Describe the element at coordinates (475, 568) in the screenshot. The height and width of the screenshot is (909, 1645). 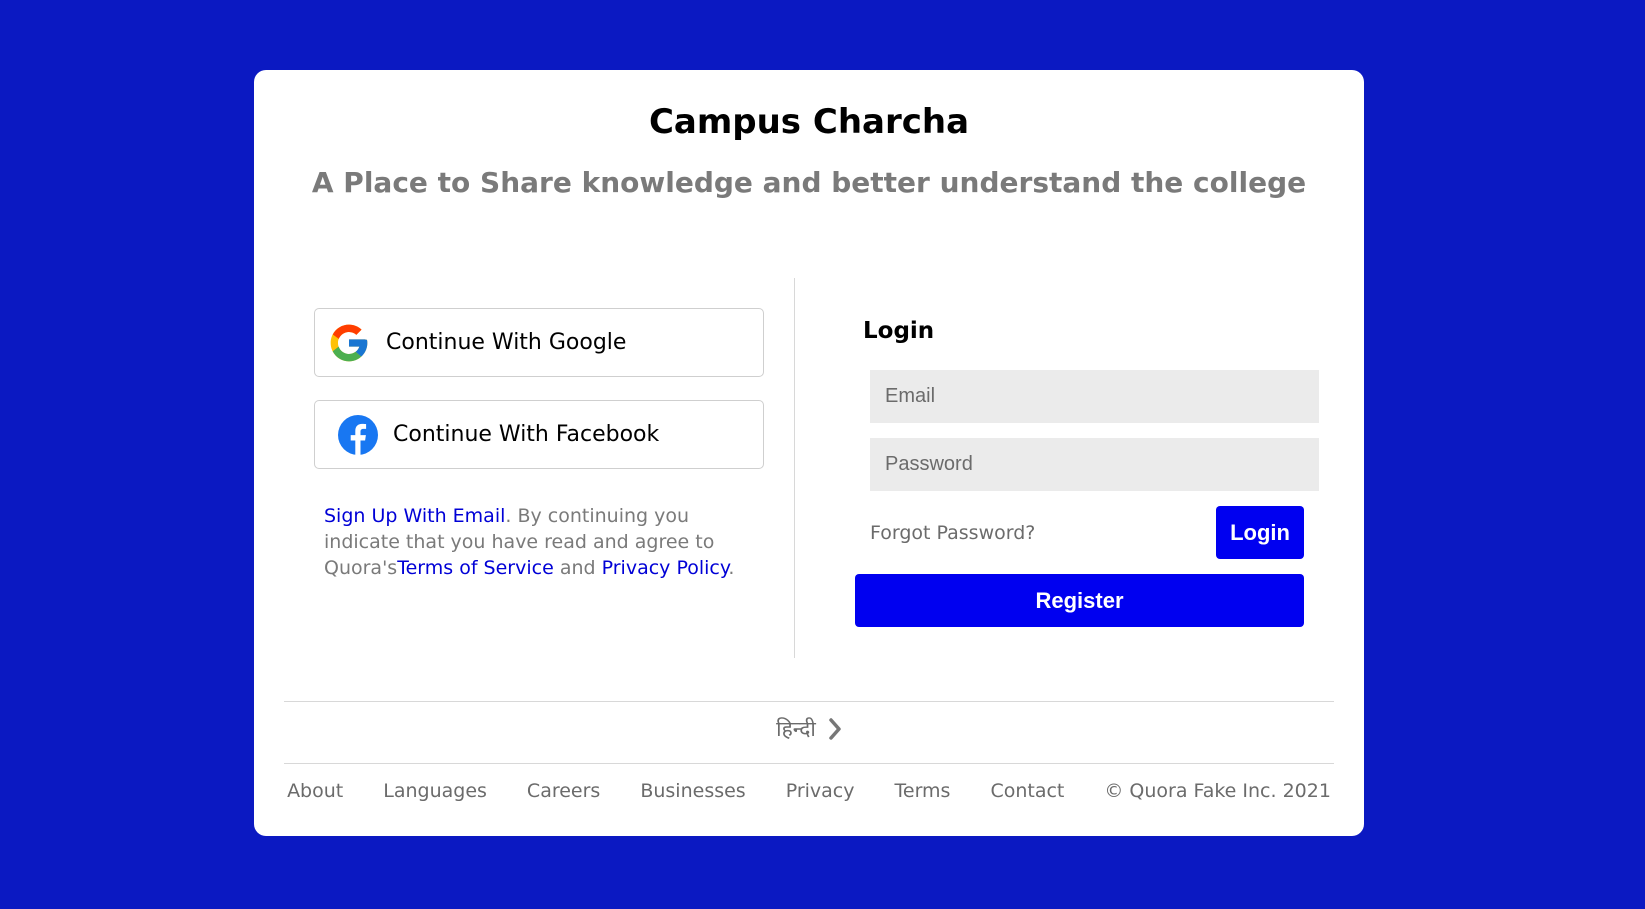
I see `terms-of-service-link: Terms of Service` at that location.